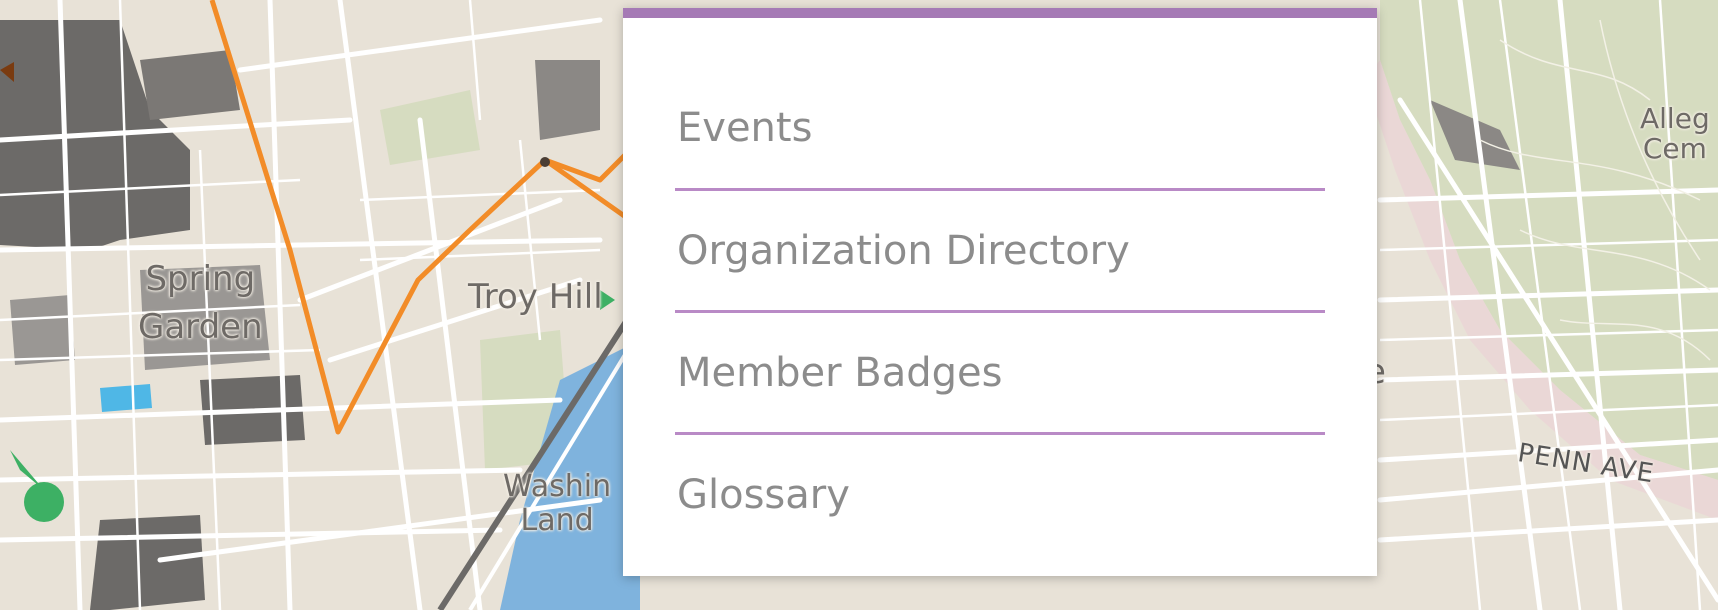  I want to click on map-label-troy-hill: Troy Hill, so click(535, 297).